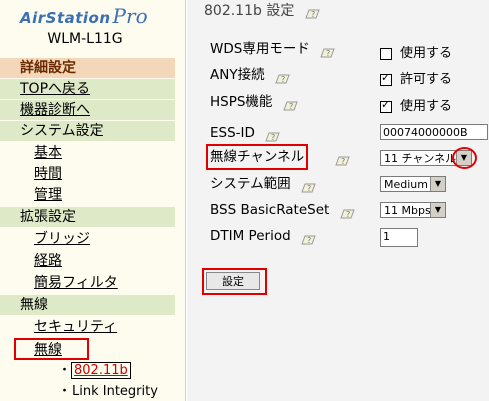 The width and height of the screenshot is (489, 401). Describe the element at coordinates (87, 110) in the screenshot. I see `sidebar-link-diagnostics: 機器診断へ` at that location.